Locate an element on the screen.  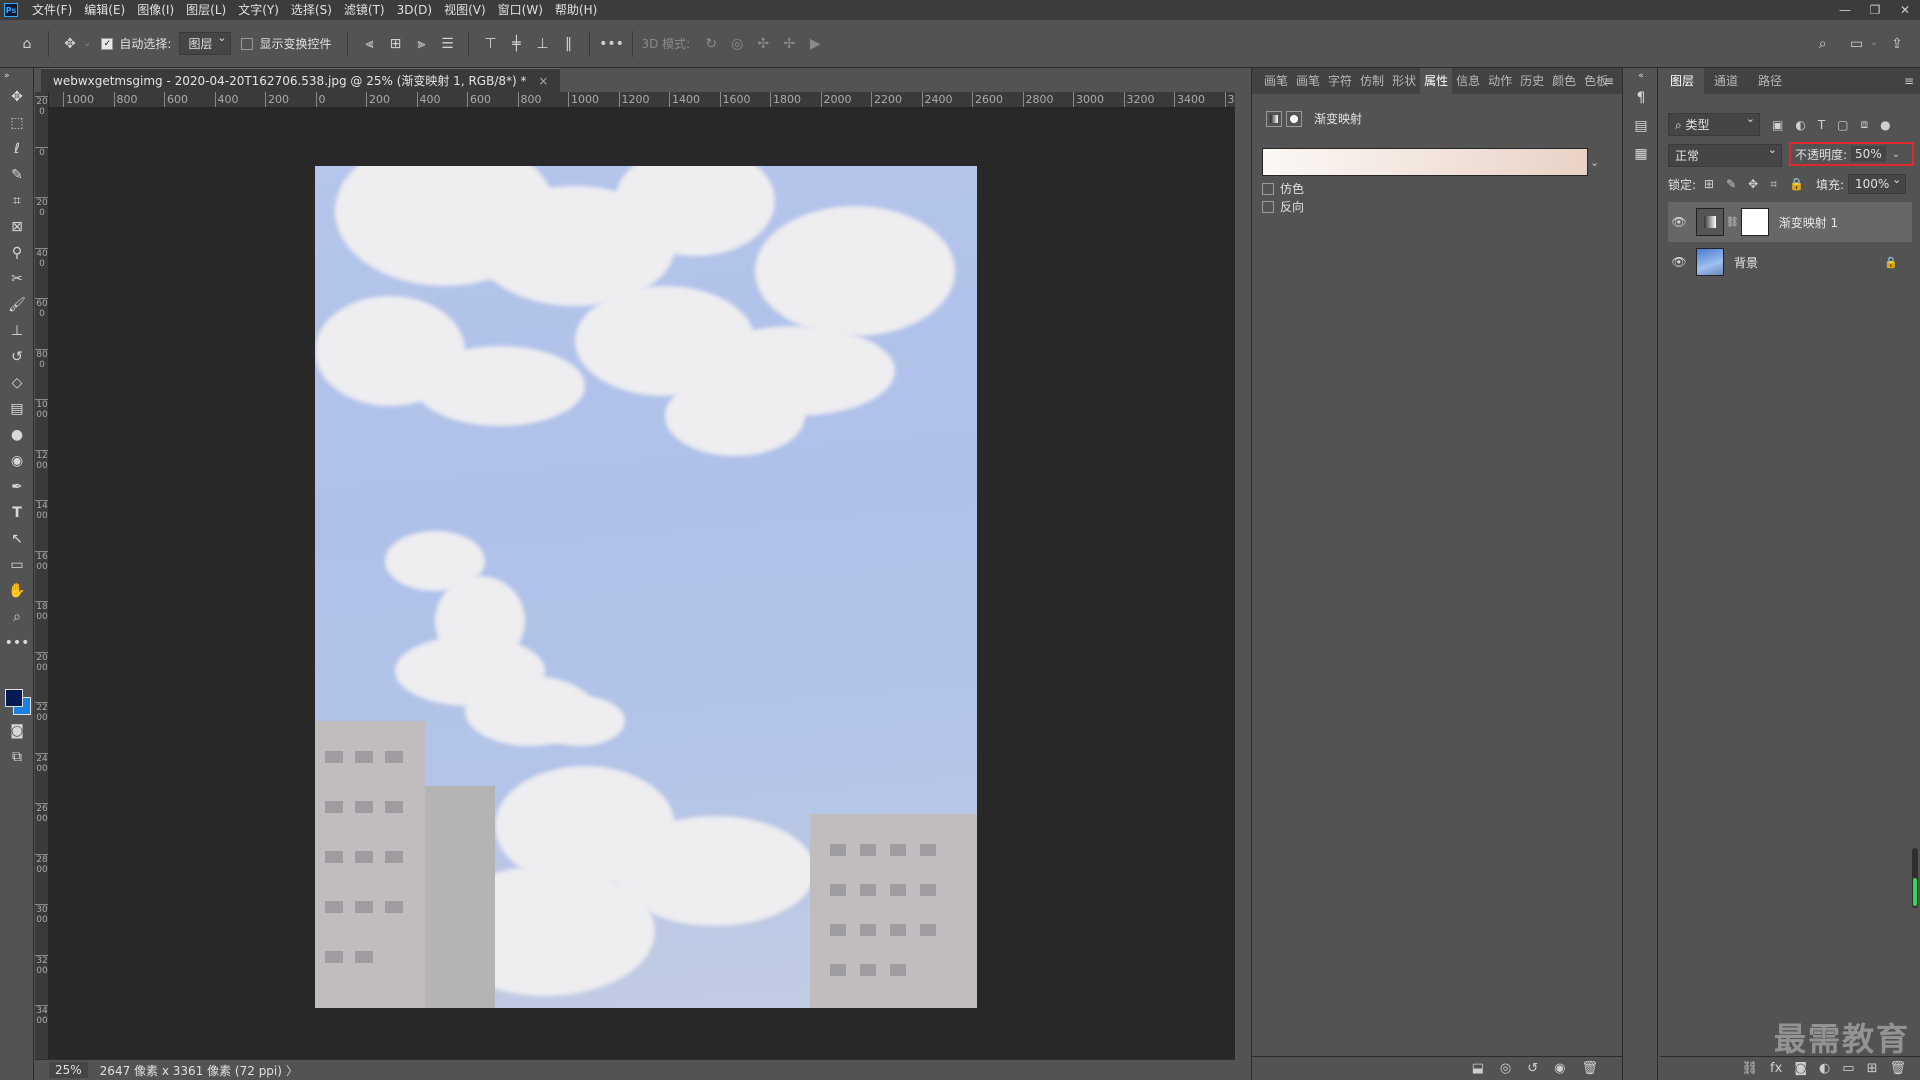
reverse-option: 反向 is located at coordinates (1283, 206).